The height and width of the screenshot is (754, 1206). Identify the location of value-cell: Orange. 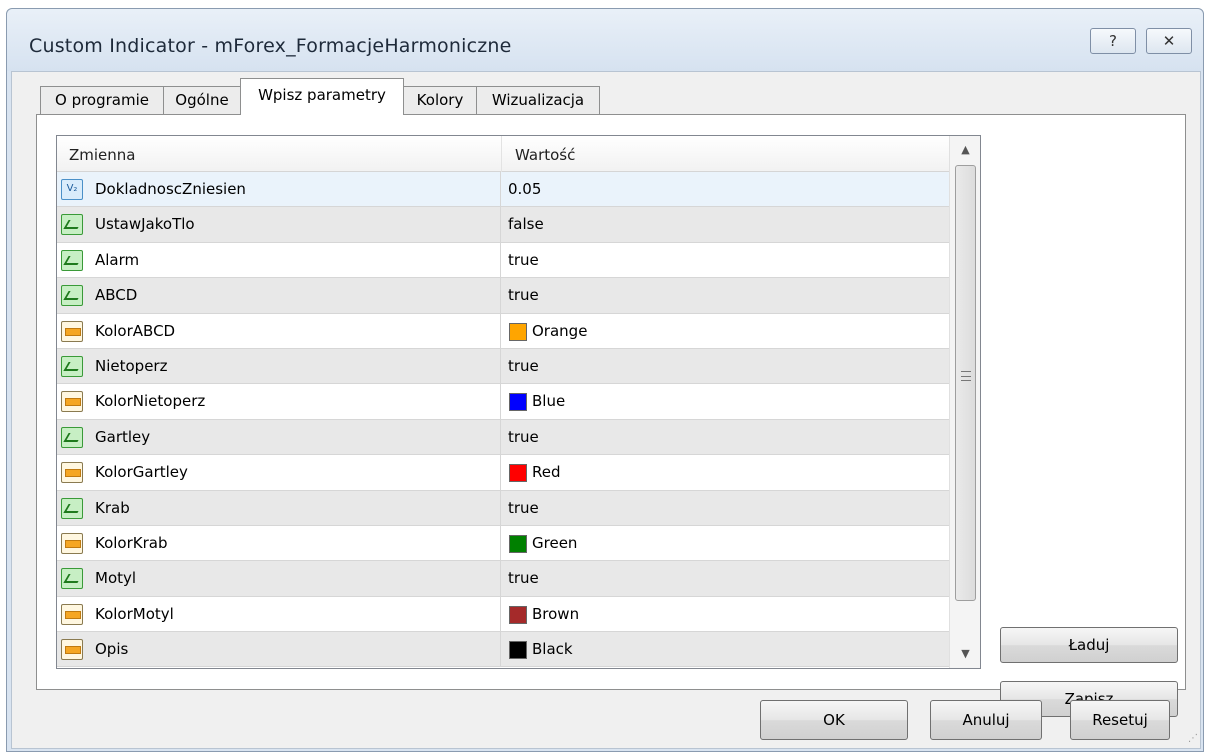
(725, 331).